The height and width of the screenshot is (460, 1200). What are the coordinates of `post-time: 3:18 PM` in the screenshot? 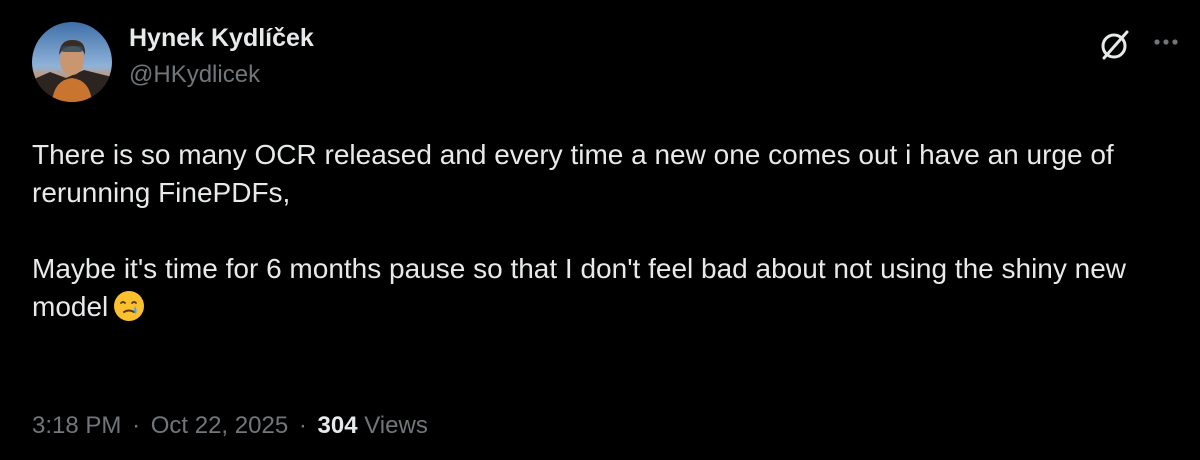 It's located at (76, 425).